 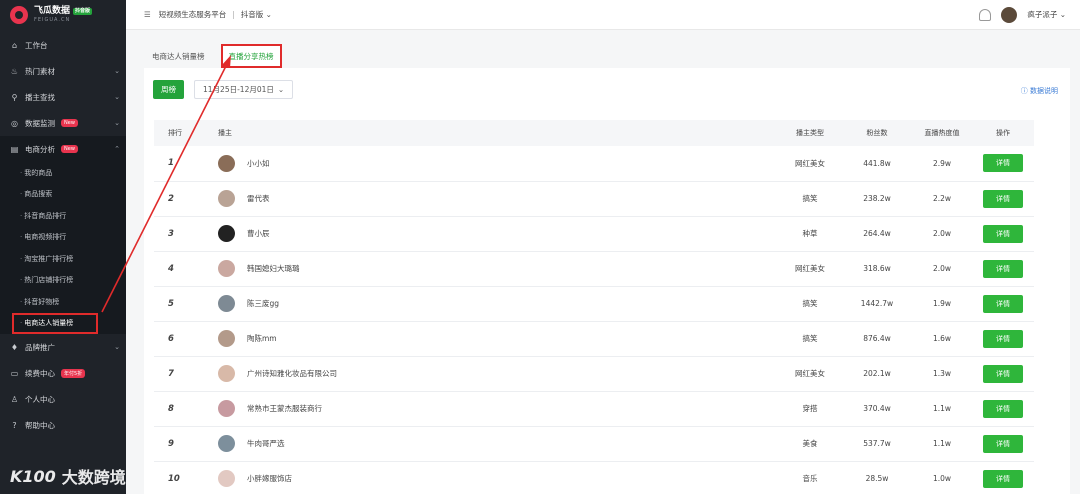 I want to click on fans-cell: 370.4w, so click(x=877, y=408).